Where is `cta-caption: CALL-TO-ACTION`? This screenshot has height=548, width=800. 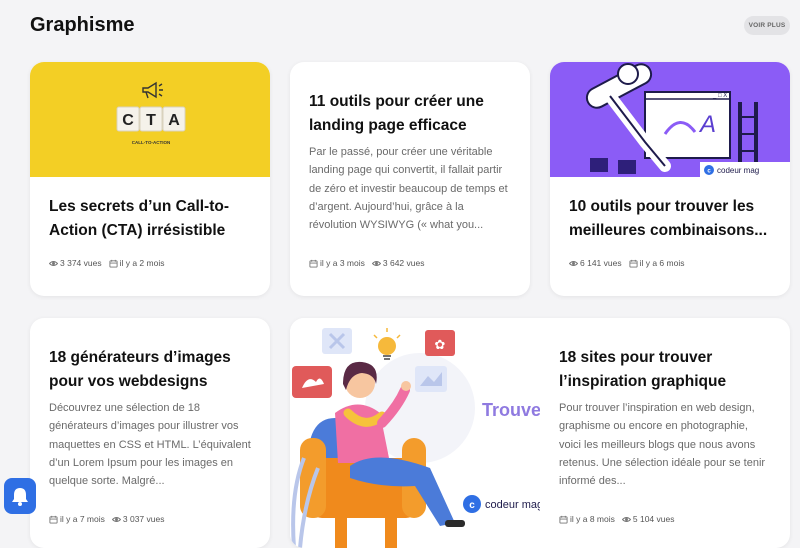
cta-caption: CALL-TO-ACTION is located at coordinates (151, 142).